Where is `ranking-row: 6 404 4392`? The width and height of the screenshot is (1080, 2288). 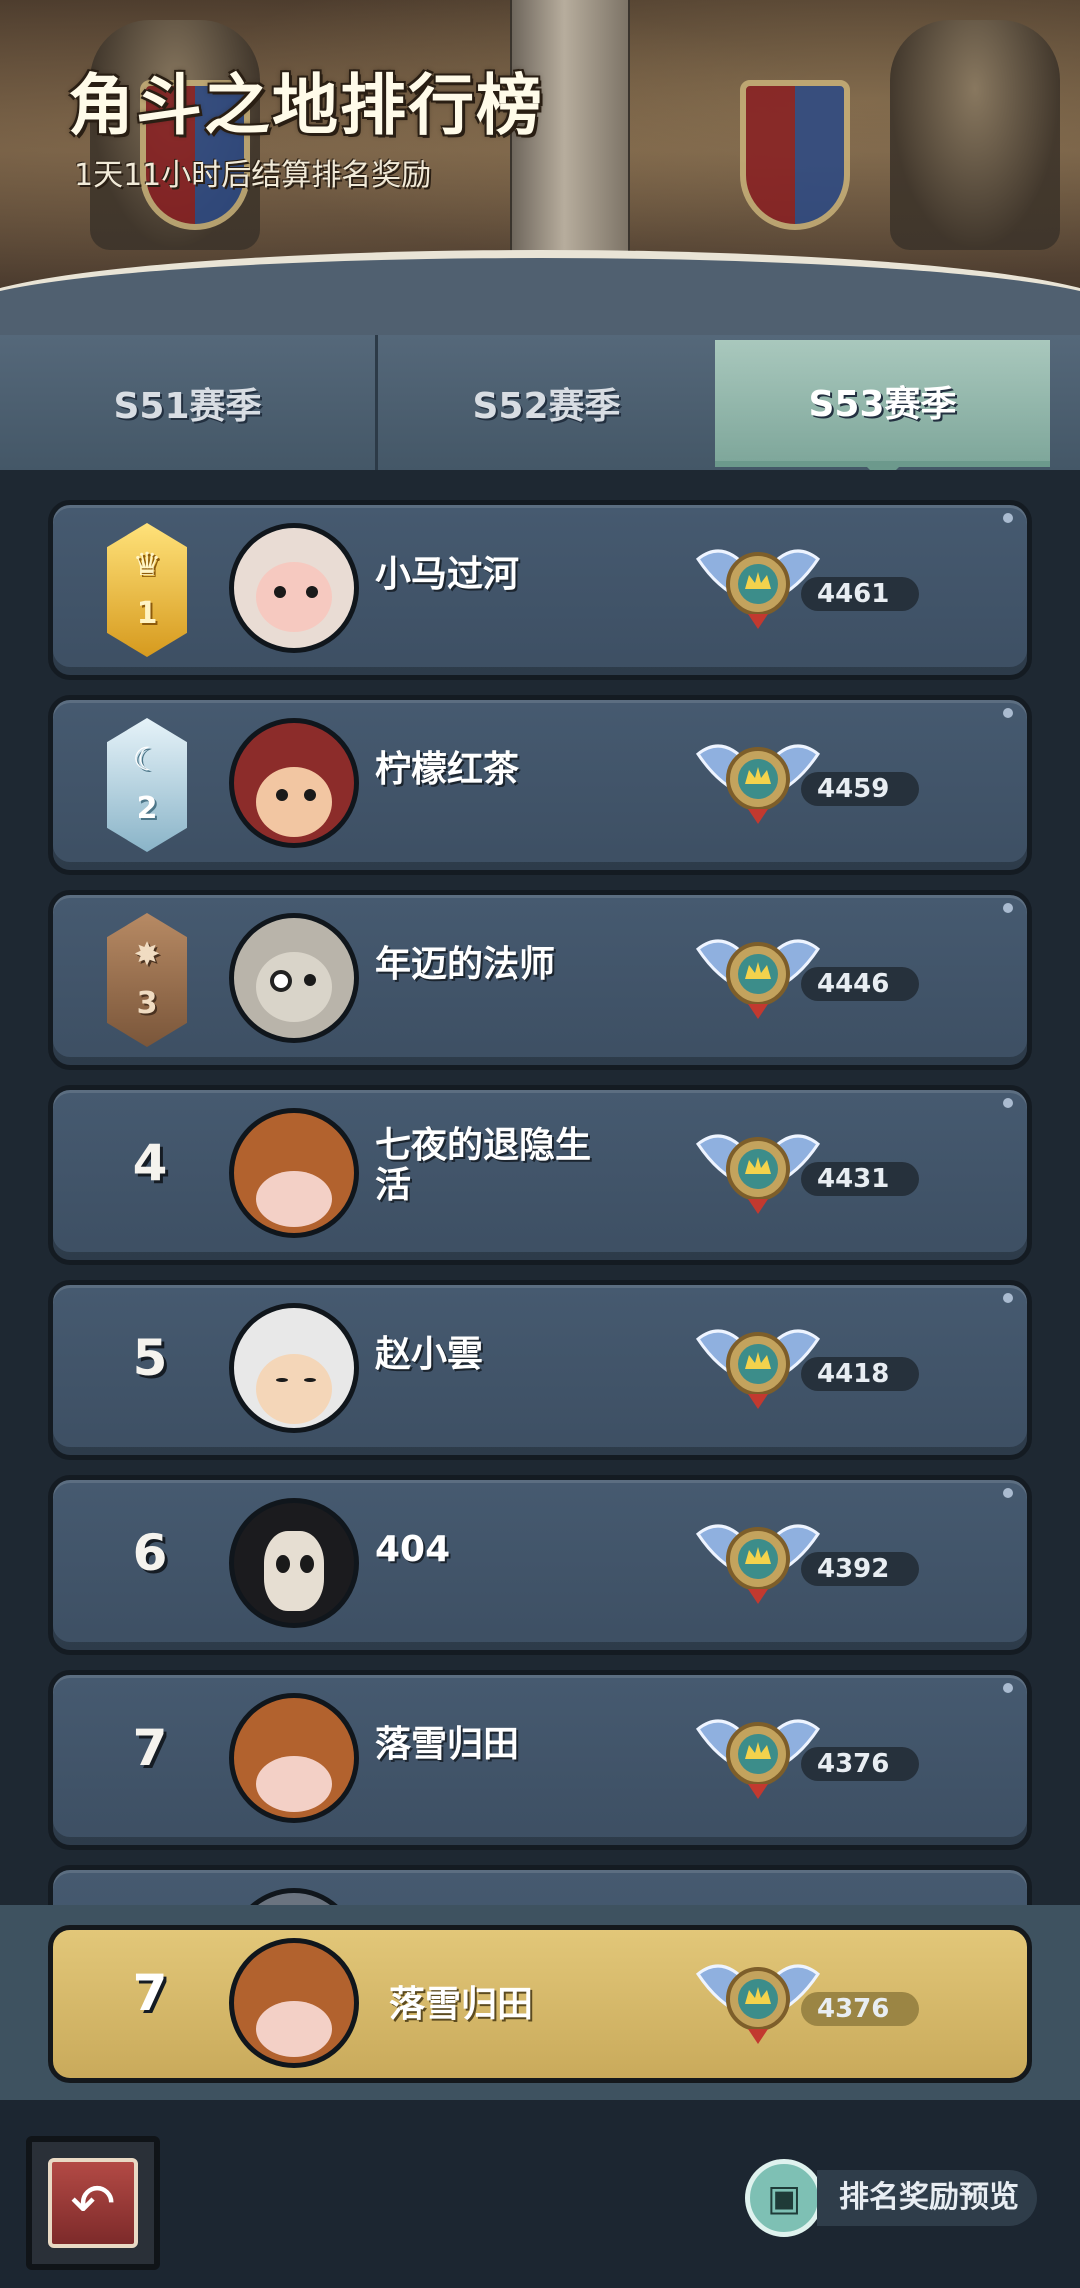 ranking-row: 6 404 4392 is located at coordinates (540, 1565).